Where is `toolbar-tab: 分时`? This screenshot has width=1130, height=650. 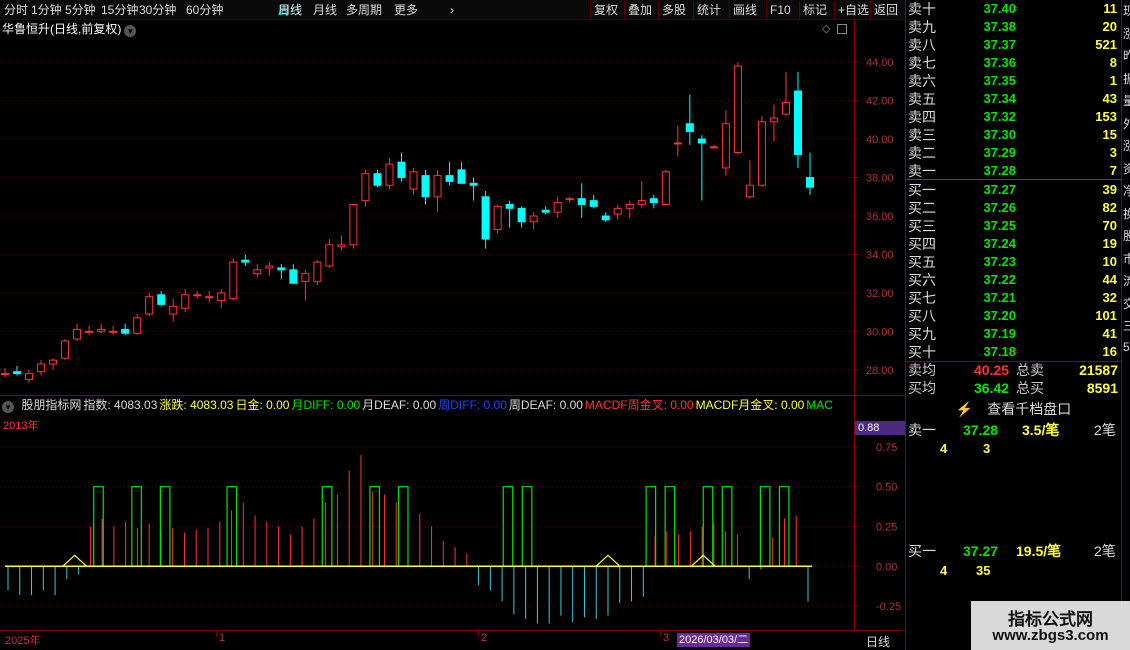
toolbar-tab: 分时 is located at coordinates (16, 10).